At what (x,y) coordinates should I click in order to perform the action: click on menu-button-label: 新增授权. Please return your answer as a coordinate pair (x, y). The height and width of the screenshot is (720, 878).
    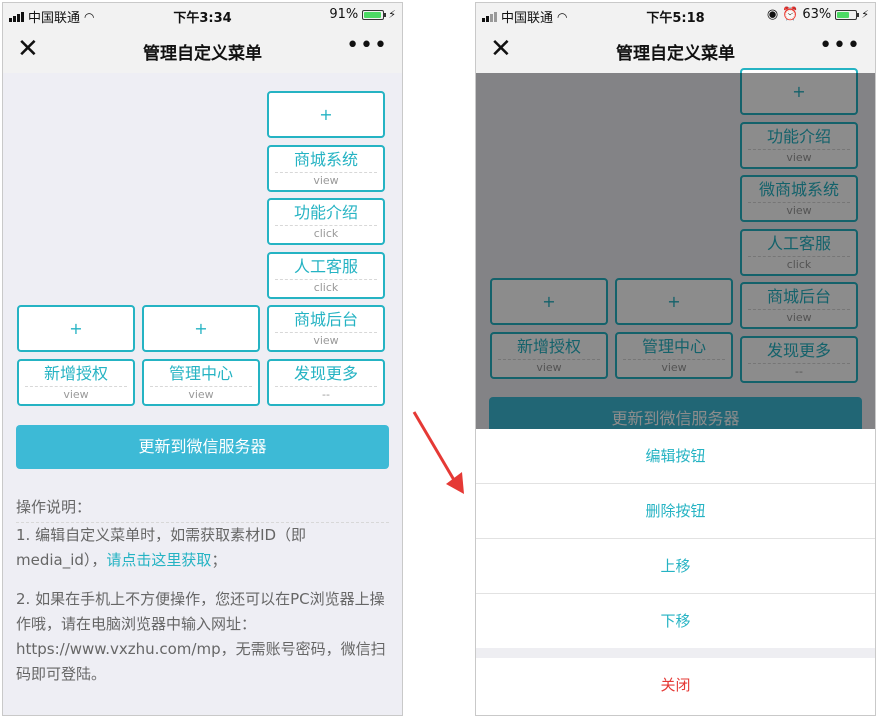
    Looking at the image, I should click on (75, 373).